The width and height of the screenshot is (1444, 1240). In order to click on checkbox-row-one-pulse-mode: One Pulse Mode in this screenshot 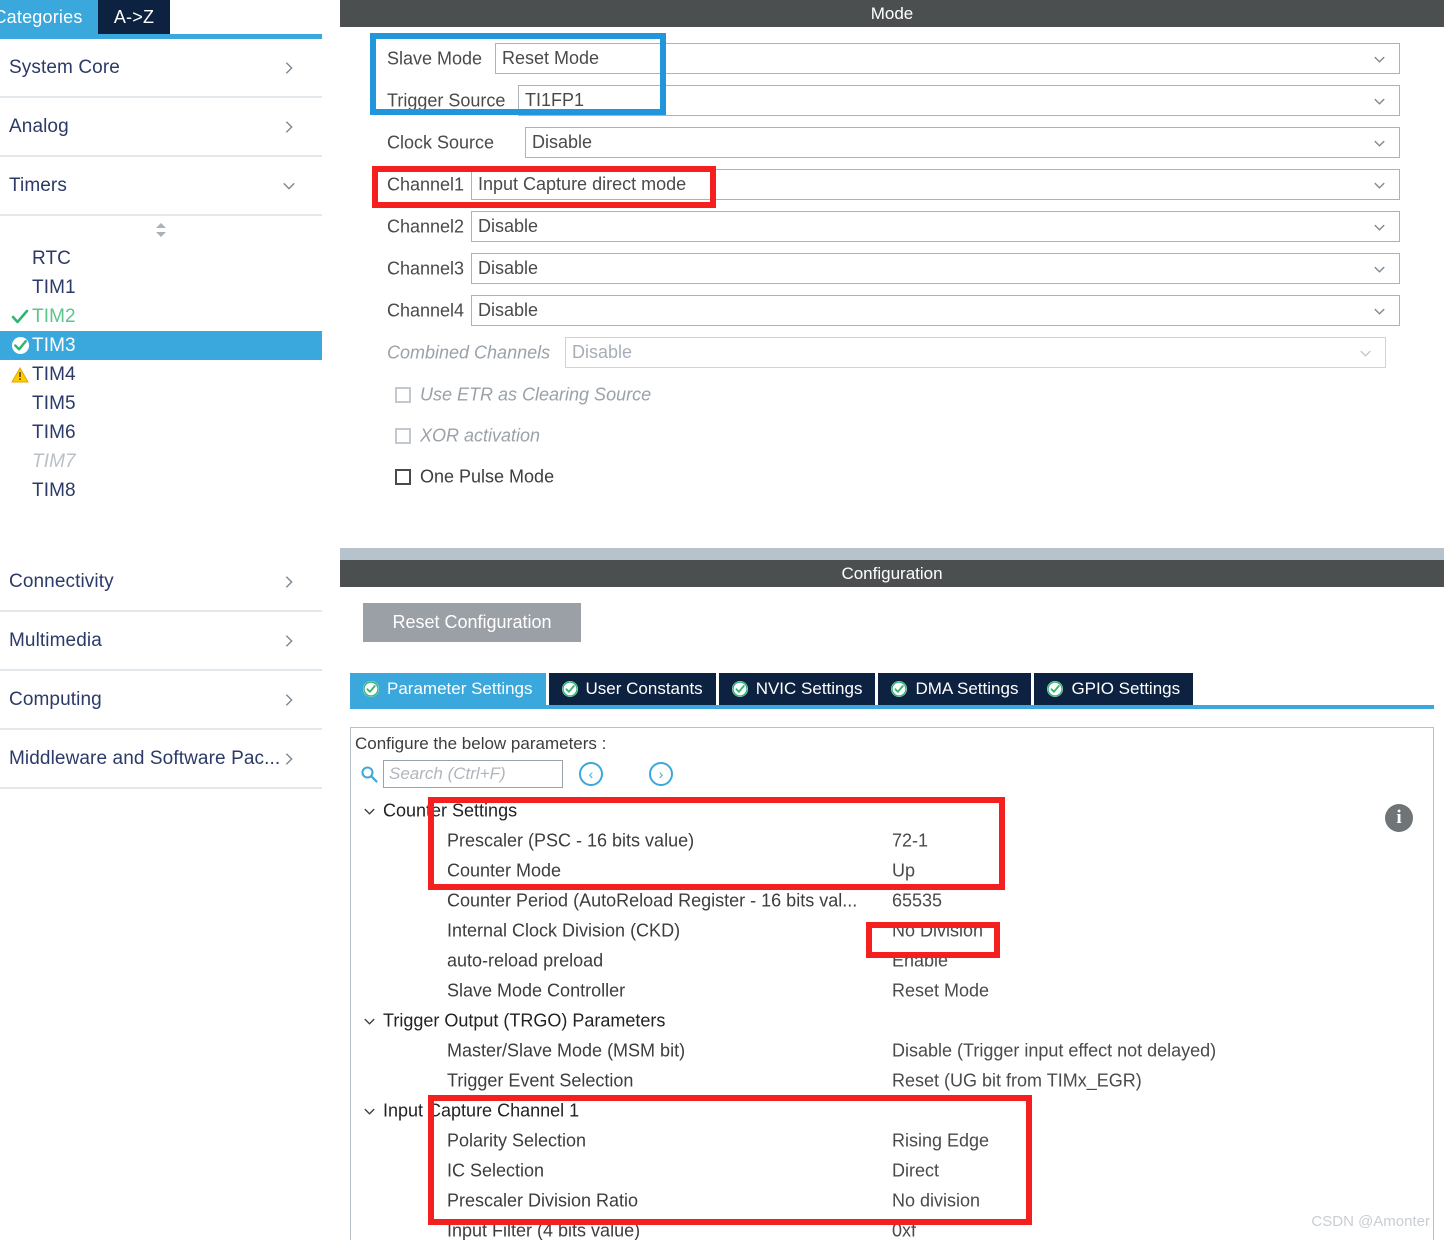, I will do `click(892, 476)`.